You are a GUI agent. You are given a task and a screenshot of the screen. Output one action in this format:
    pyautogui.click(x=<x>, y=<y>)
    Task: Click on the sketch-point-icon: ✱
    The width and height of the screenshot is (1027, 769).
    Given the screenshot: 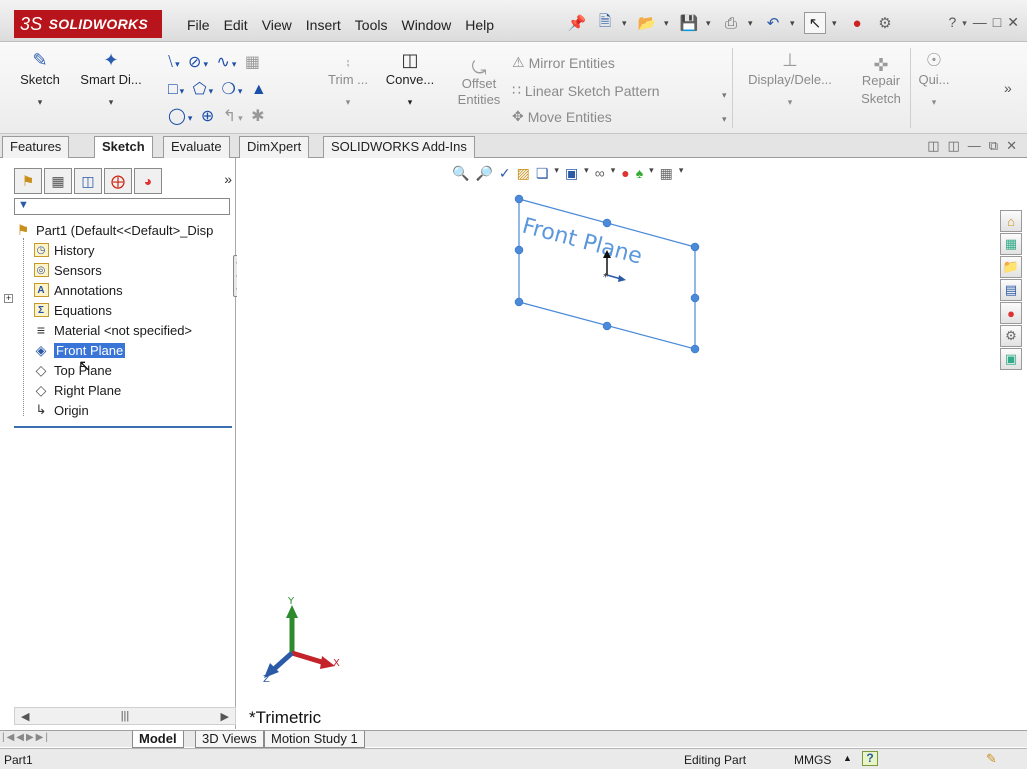 What is the action you would take?
    pyautogui.click(x=258, y=116)
    